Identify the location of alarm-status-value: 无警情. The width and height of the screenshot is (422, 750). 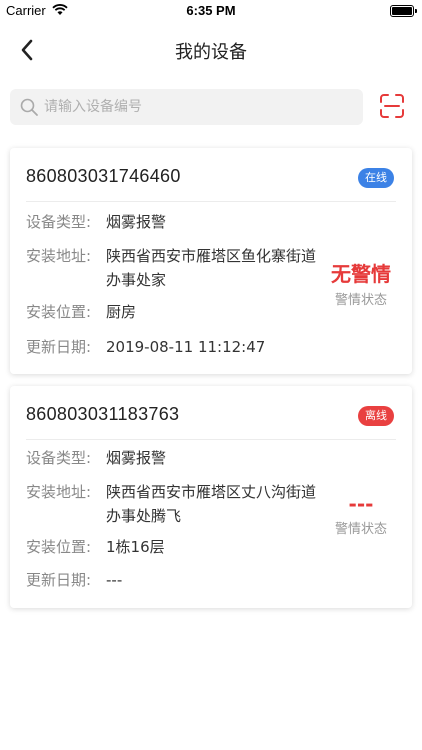
(361, 274).